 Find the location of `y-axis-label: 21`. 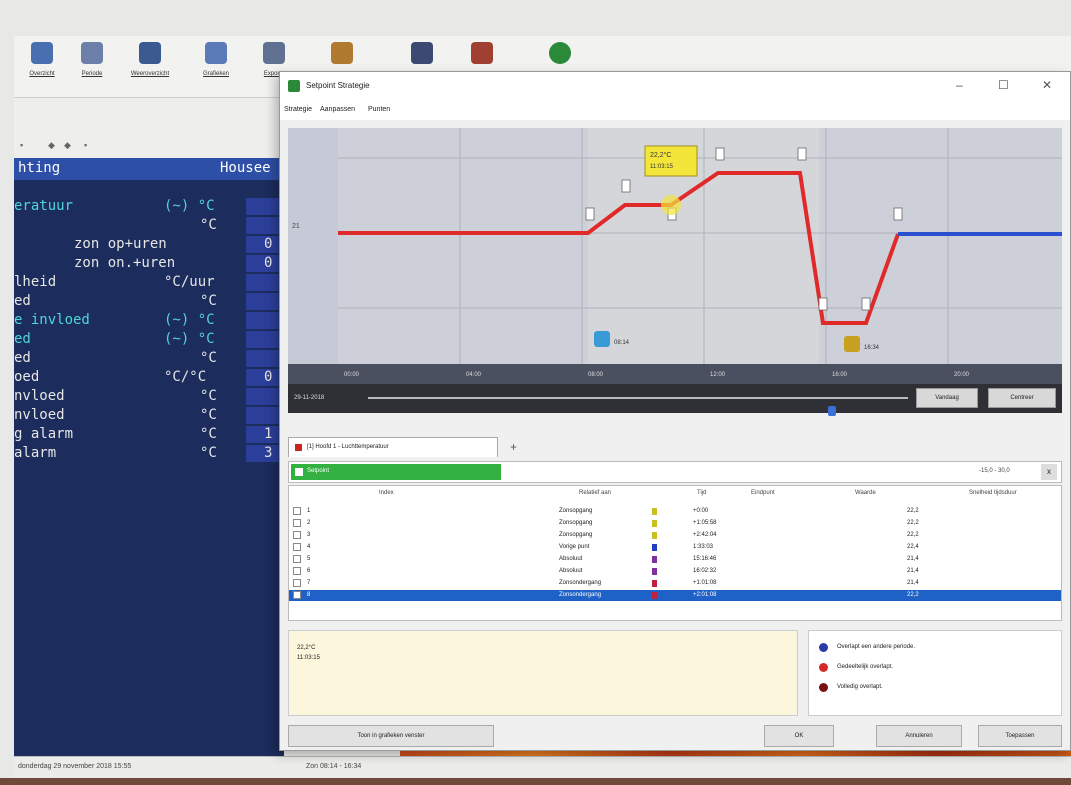

y-axis-label: 21 is located at coordinates (296, 226).